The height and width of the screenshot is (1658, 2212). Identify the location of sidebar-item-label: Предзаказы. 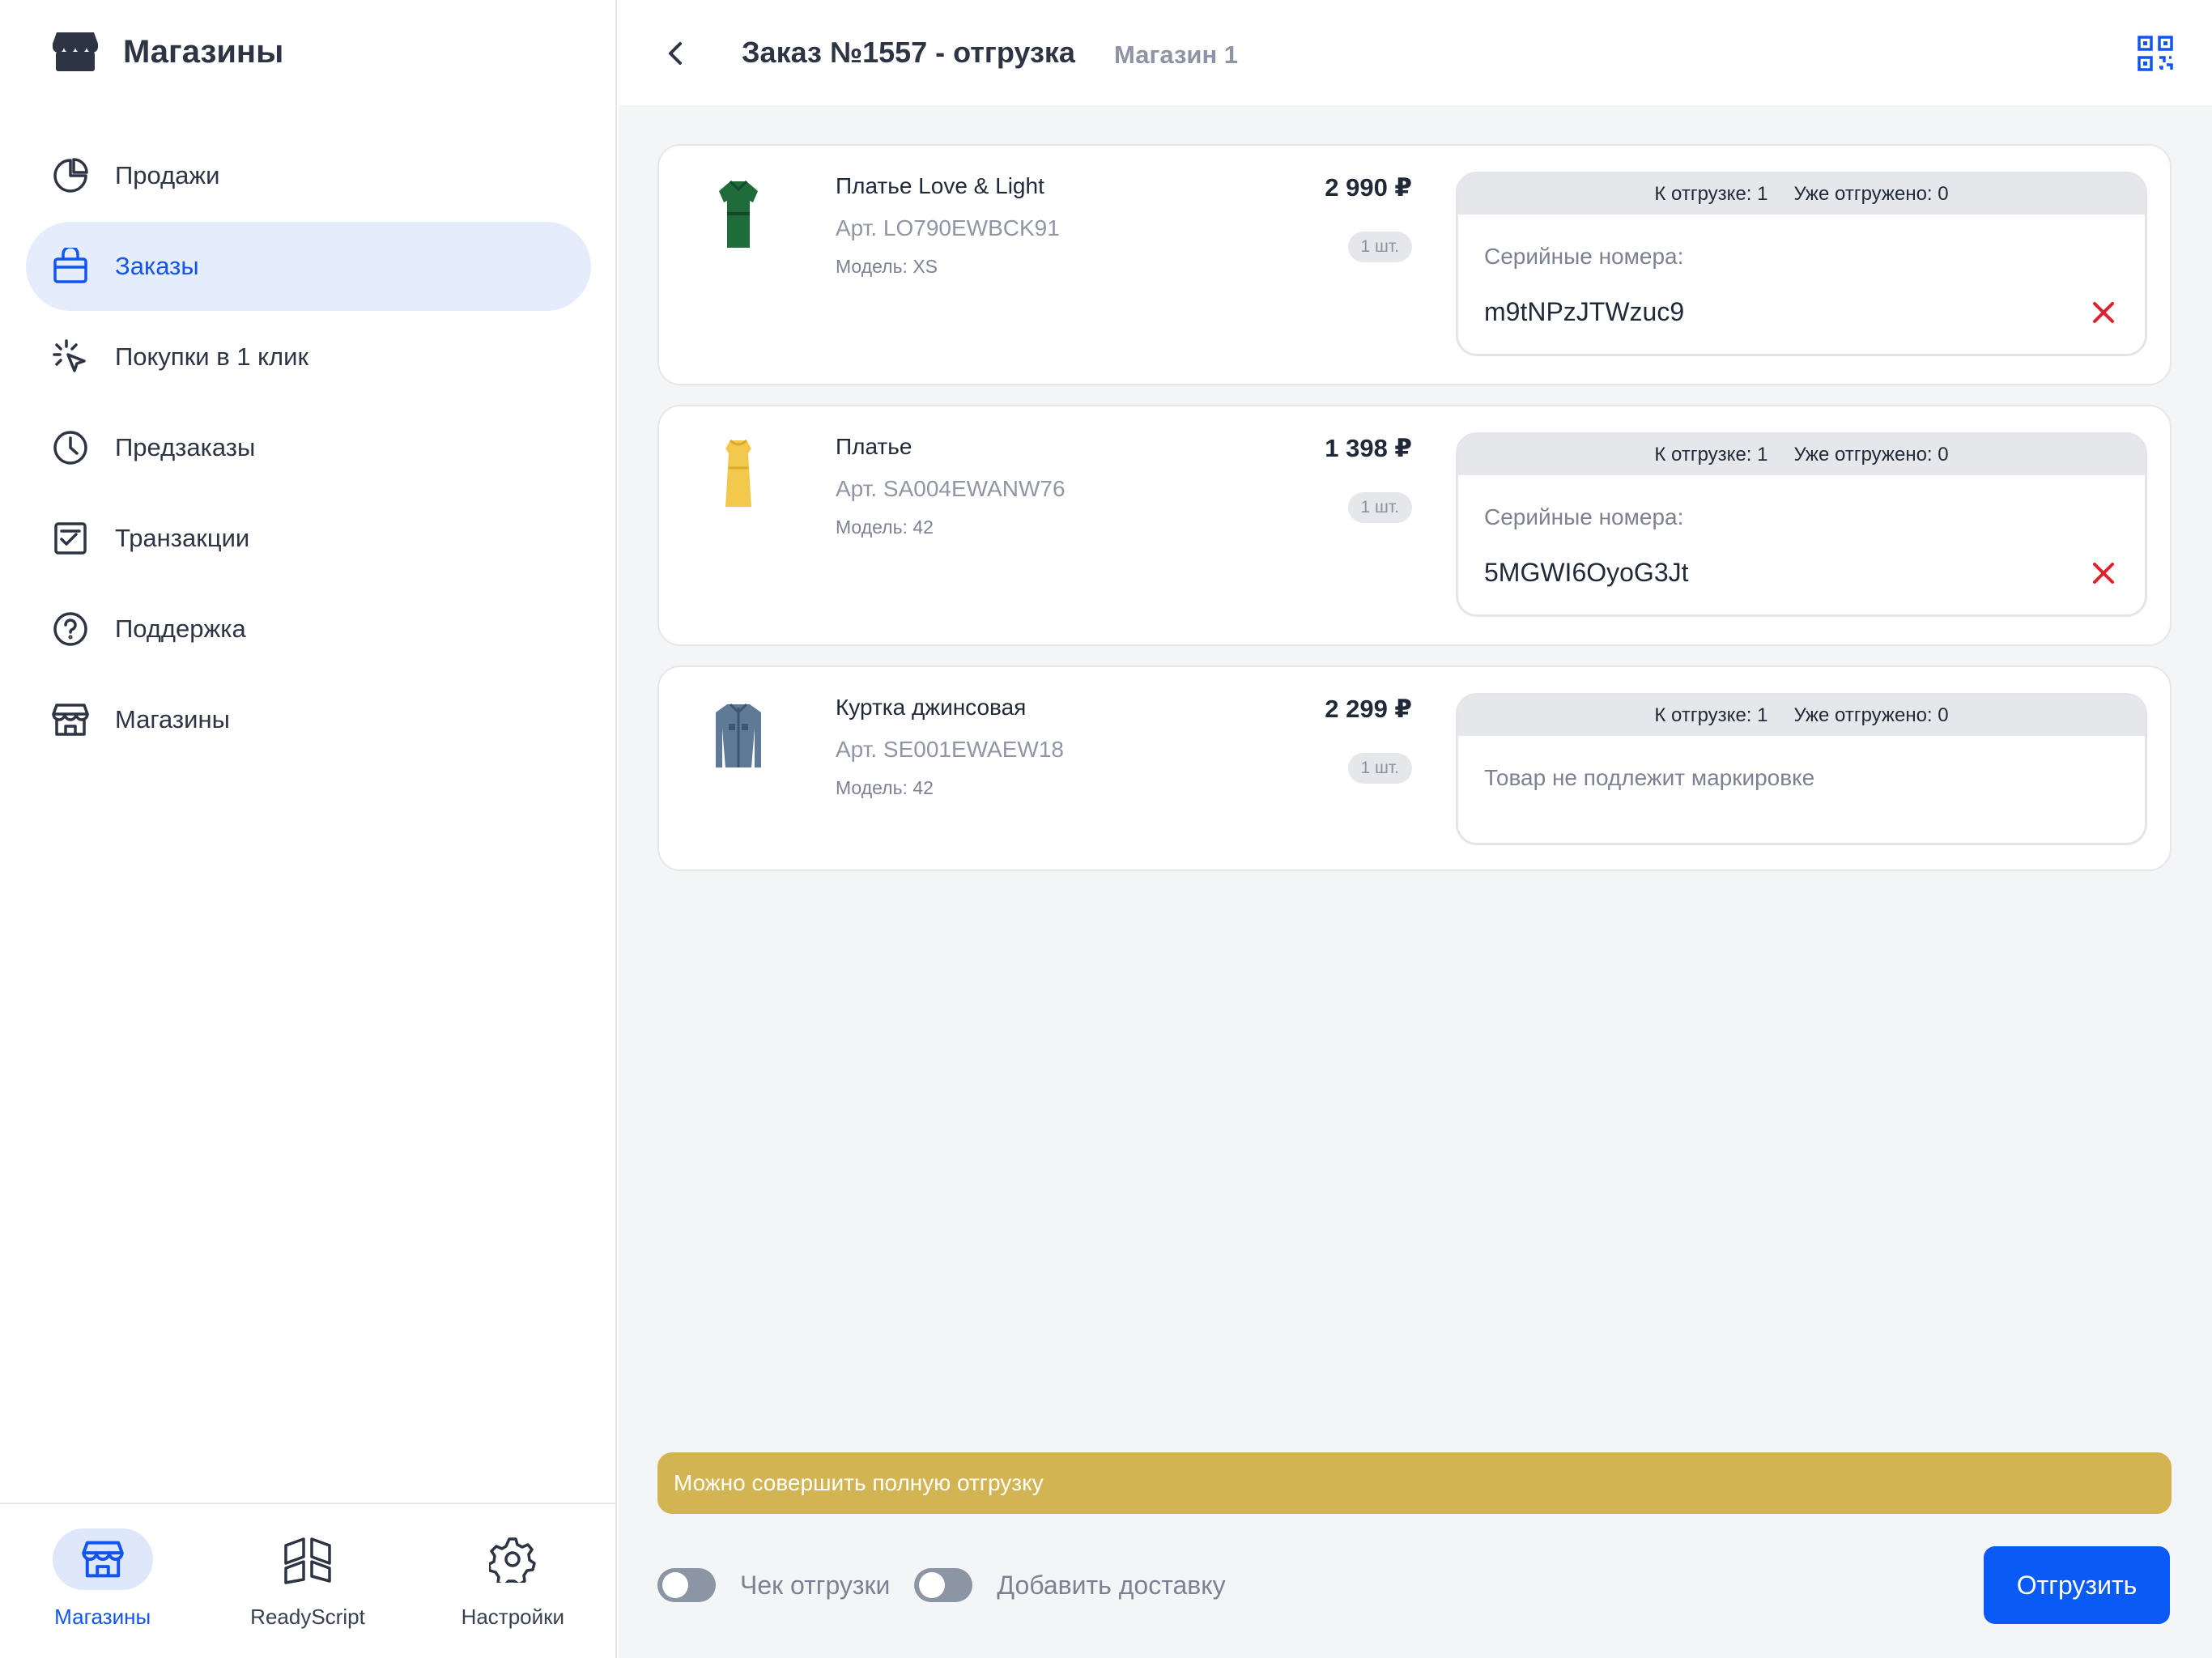
(185, 447).